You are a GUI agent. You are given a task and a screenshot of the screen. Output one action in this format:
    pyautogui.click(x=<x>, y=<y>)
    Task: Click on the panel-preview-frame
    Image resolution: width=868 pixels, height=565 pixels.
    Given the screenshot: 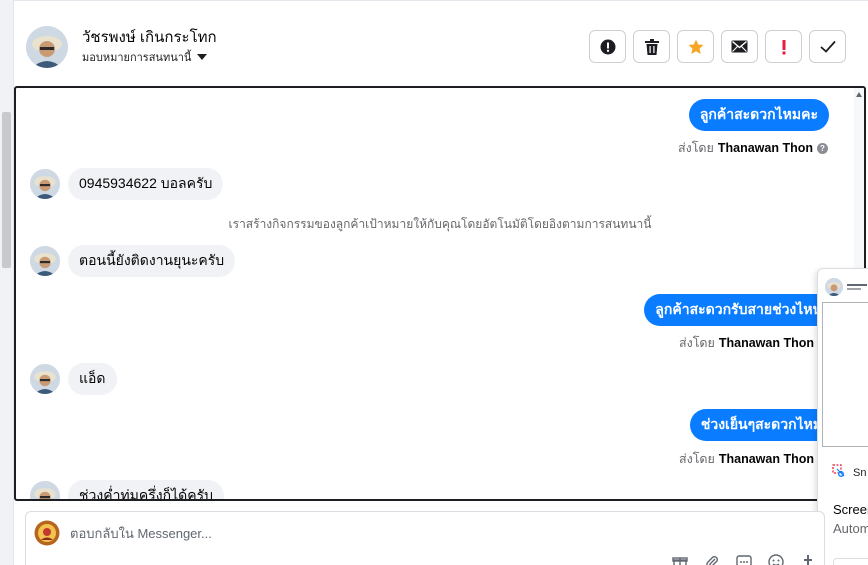 What is the action you would take?
    pyautogui.click(x=845, y=374)
    